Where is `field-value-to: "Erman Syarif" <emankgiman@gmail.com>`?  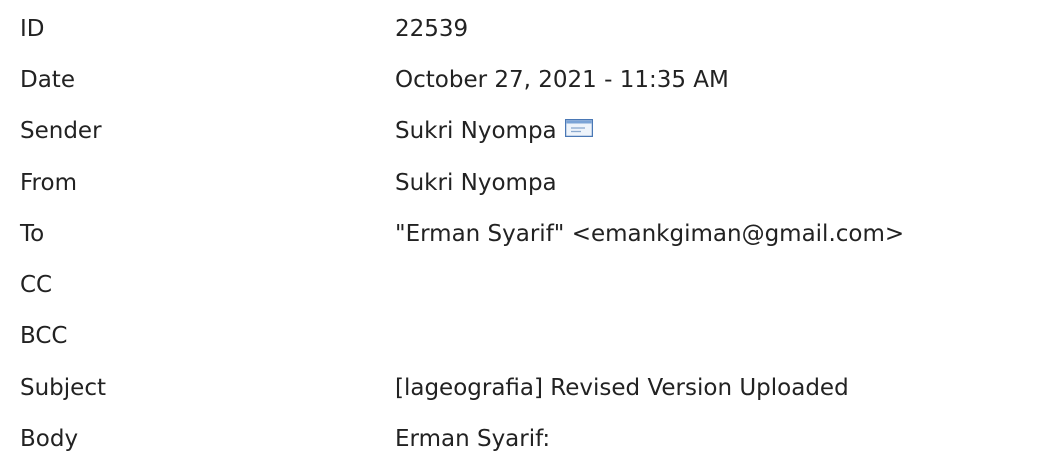 field-value-to: "Erman Syarif" <emankgiman@gmail.com> is located at coordinates (650, 234).